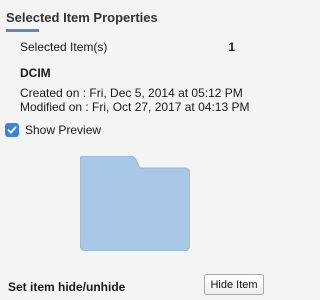 The image size is (320, 300). Describe the element at coordinates (67, 287) in the screenshot. I see `hide-unhide-label: Set item hide/unhide` at that location.